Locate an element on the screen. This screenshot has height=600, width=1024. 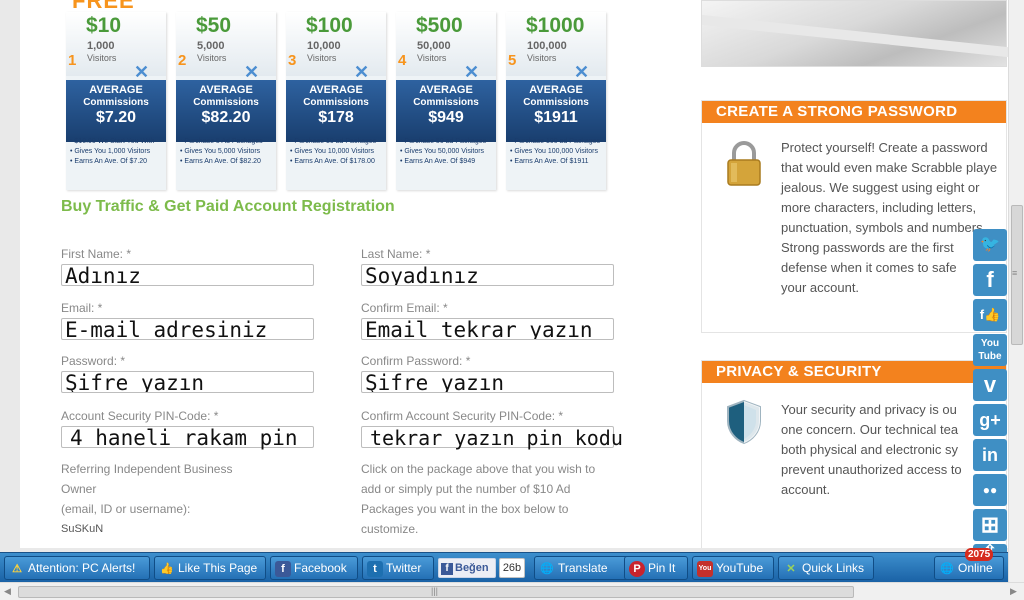
horizontal-scrollbar: ◀ ||| ▶ is located at coordinates (512, 591).